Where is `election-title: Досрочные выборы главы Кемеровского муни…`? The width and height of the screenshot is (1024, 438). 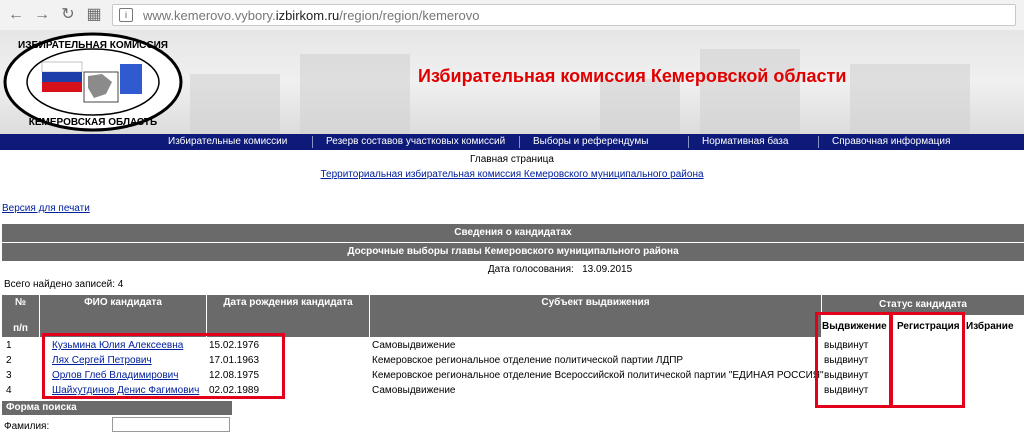
election-title: Досрочные выборы главы Кемеровского муни… is located at coordinates (513, 252).